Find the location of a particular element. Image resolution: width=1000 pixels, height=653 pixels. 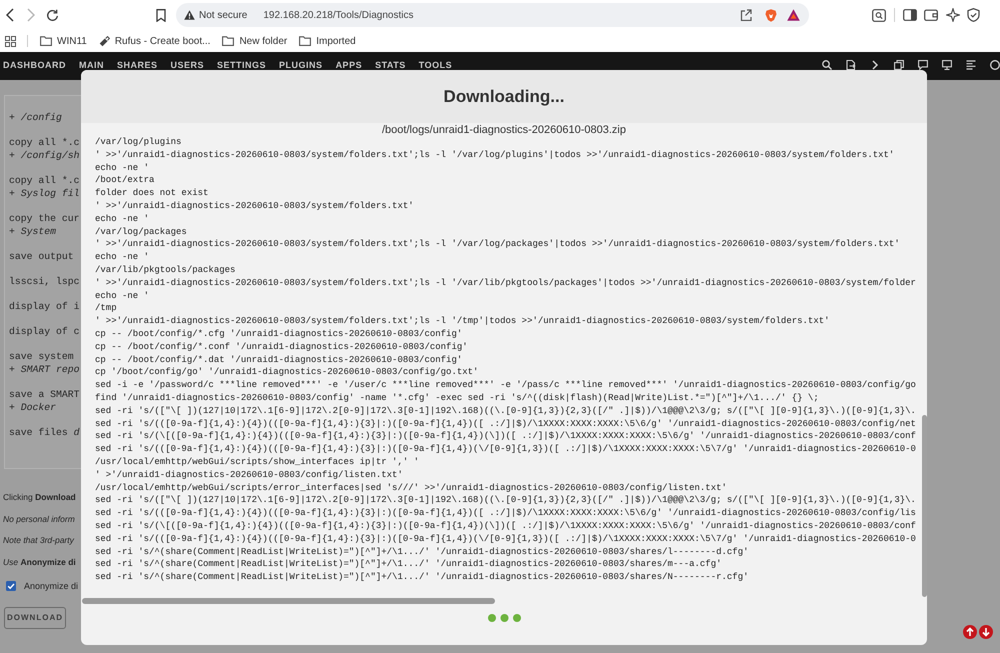

bookmark-item: WIN11 is located at coordinates (63, 41).